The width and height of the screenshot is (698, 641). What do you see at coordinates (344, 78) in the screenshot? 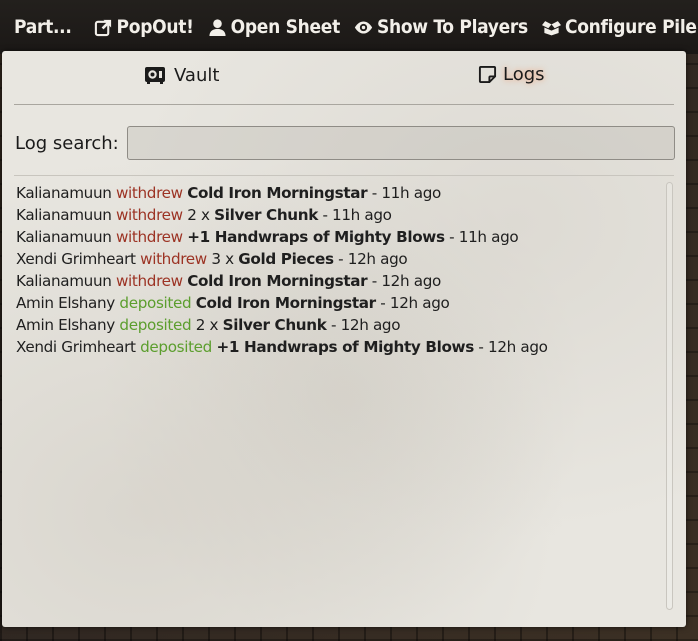
I see `tab-bar: Vault Logs` at bounding box center [344, 78].